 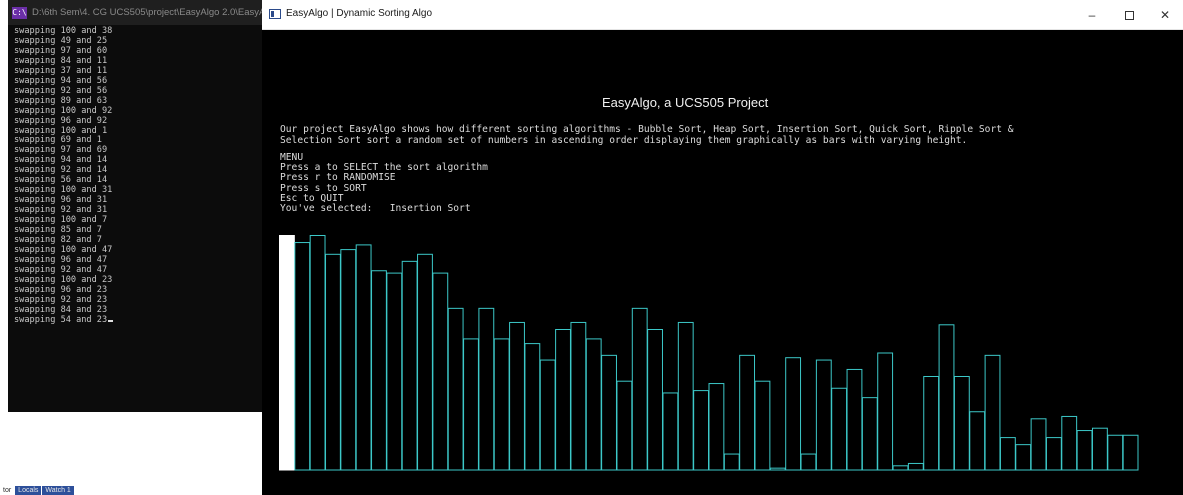 I want to click on selected-algorithm-value: Insertion Sort, so click(x=430, y=209).